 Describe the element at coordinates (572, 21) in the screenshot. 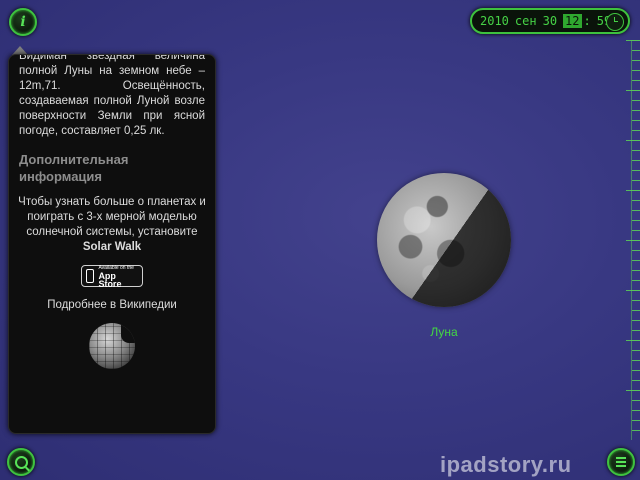

I see `hour-value: 12` at that location.